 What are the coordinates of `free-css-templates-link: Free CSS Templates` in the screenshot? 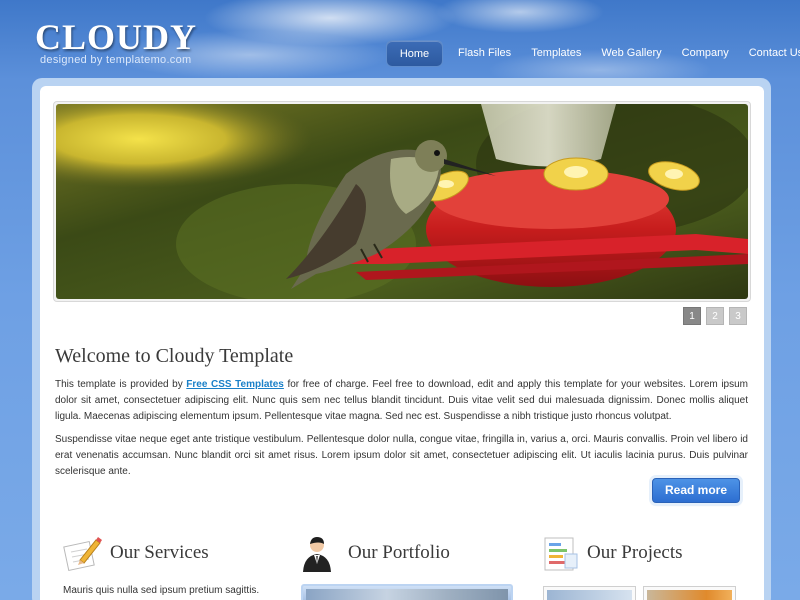 It's located at (235, 384).